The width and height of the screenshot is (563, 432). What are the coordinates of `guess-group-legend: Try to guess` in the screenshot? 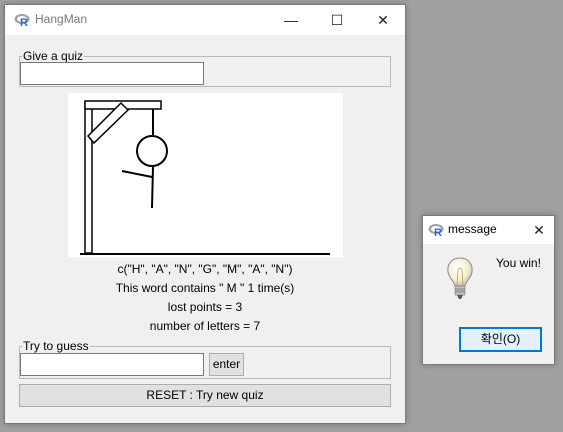 It's located at (56, 346).